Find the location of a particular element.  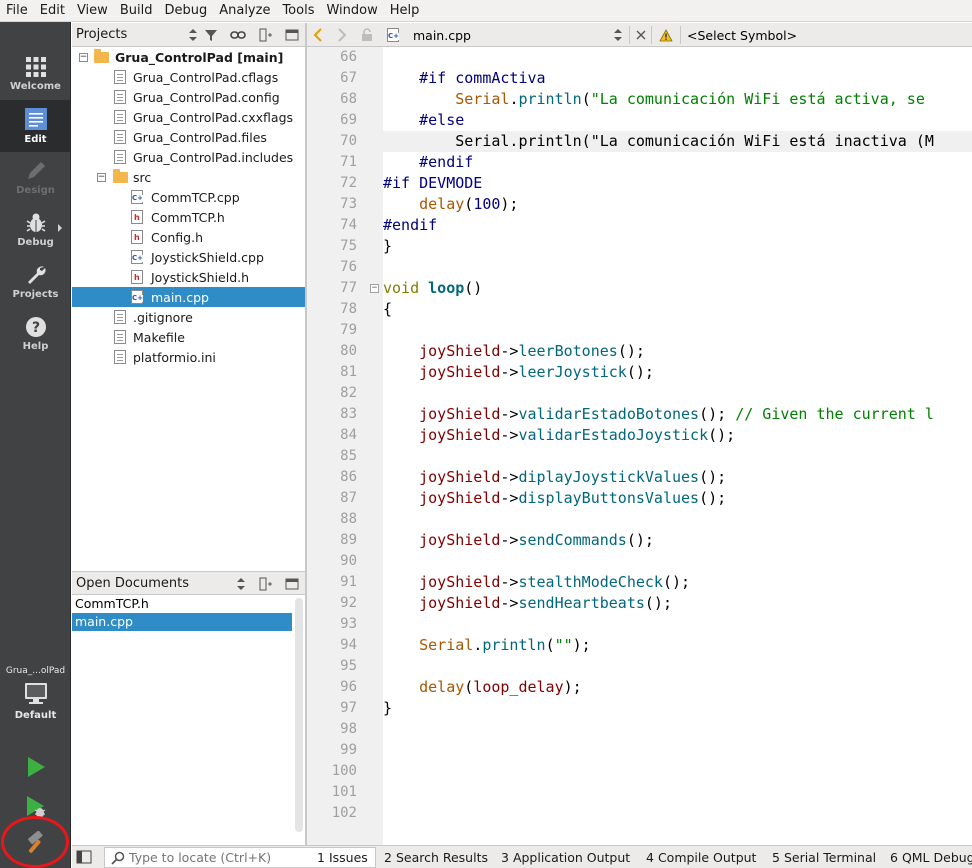

nav-forward-icon is located at coordinates (342, 35).